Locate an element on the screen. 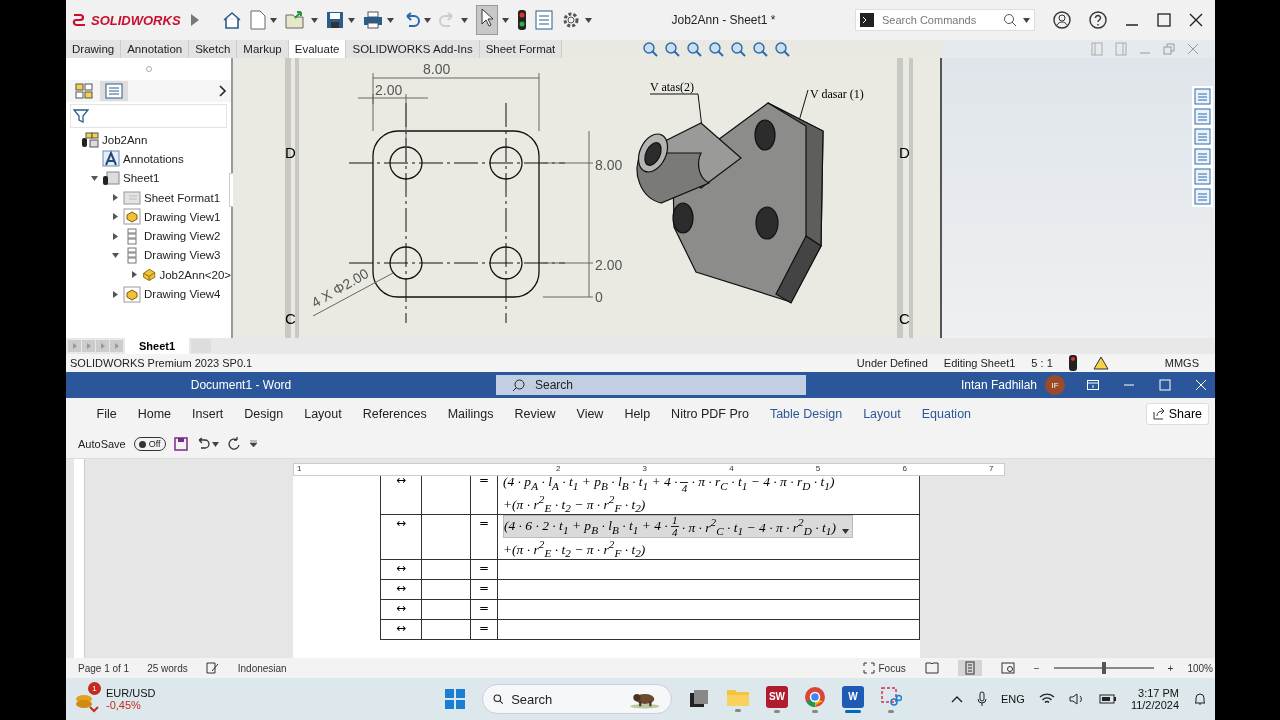  tree-item: Sheet Format1 is located at coordinates (182, 197).